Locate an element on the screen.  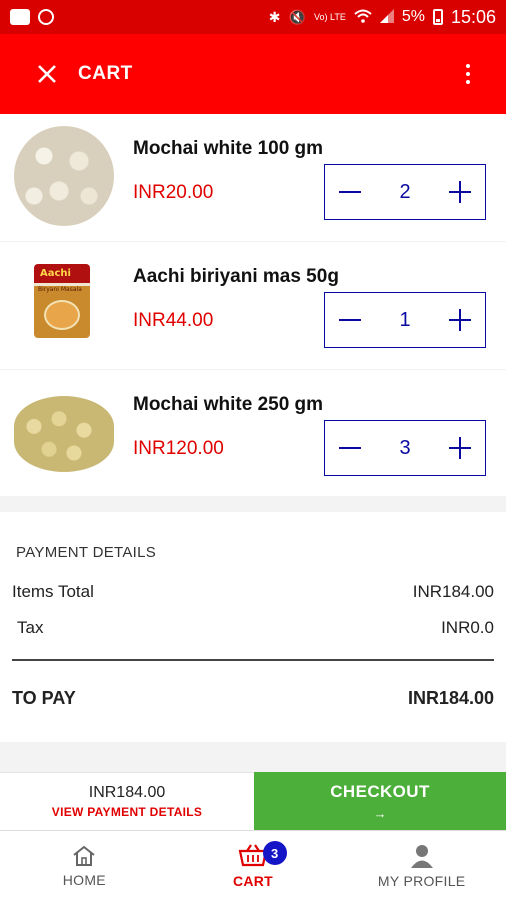
items-total-value: INR184.00 is located at coordinates (453, 591).